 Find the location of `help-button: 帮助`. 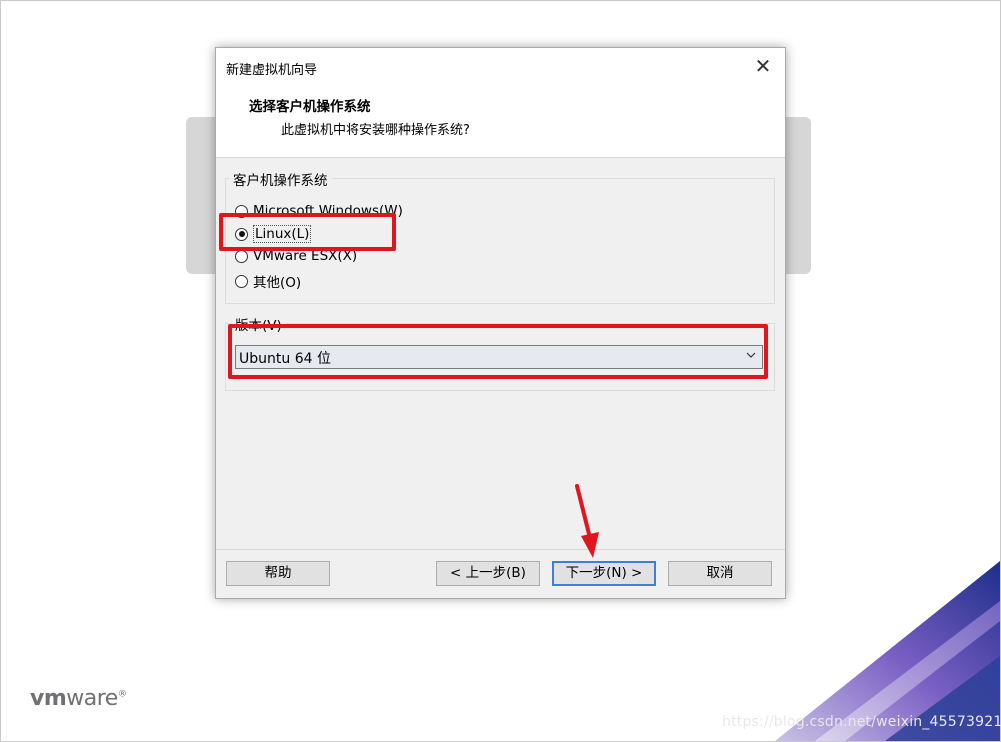

help-button: 帮助 is located at coordinates (278, 573).